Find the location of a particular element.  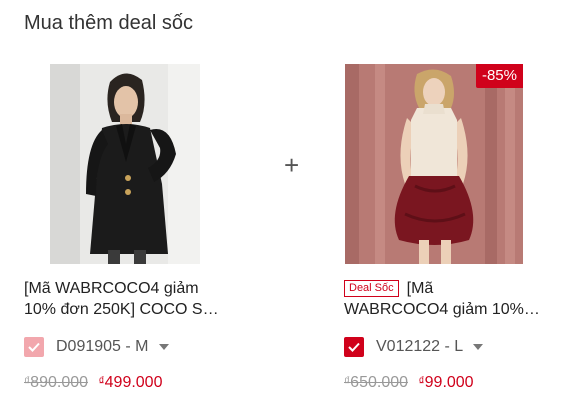

price-row-1: ₫890.000 ₫499.000 is located at coordinates (124, 383).